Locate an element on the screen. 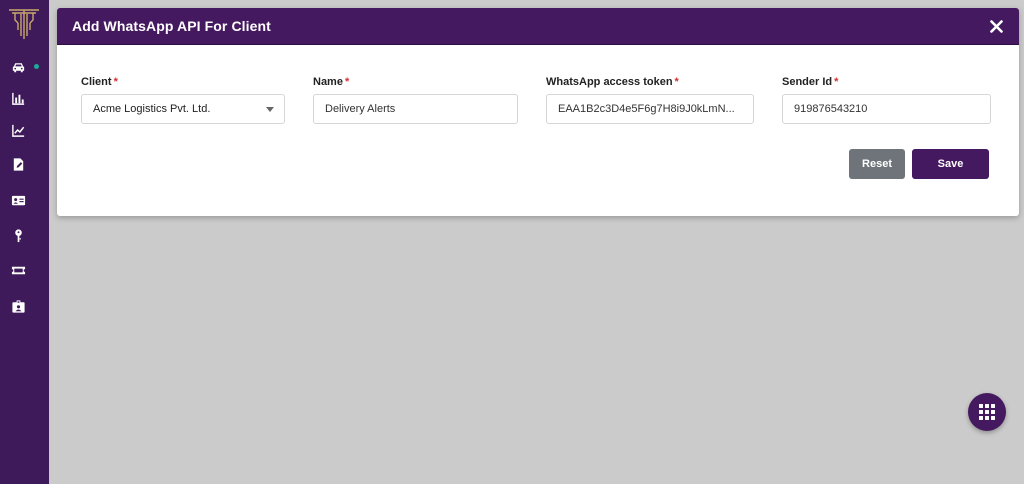 This screenshot has height=484, width=1024. sender-id-field: Sender Id * is located at coordinates (886, 100).